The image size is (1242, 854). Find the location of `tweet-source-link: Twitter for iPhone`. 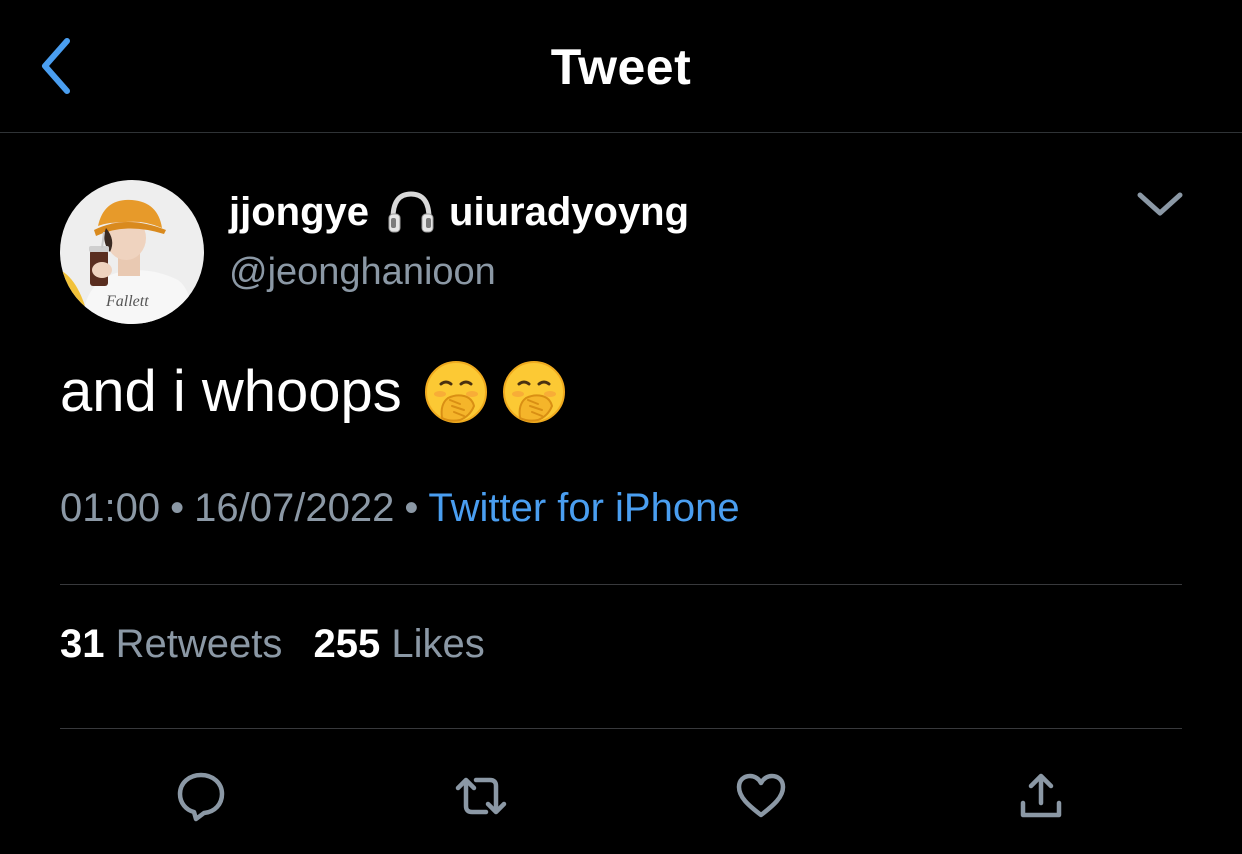

tweet-source-link: Twitter for iPhone is located at coordinates (583, 508).